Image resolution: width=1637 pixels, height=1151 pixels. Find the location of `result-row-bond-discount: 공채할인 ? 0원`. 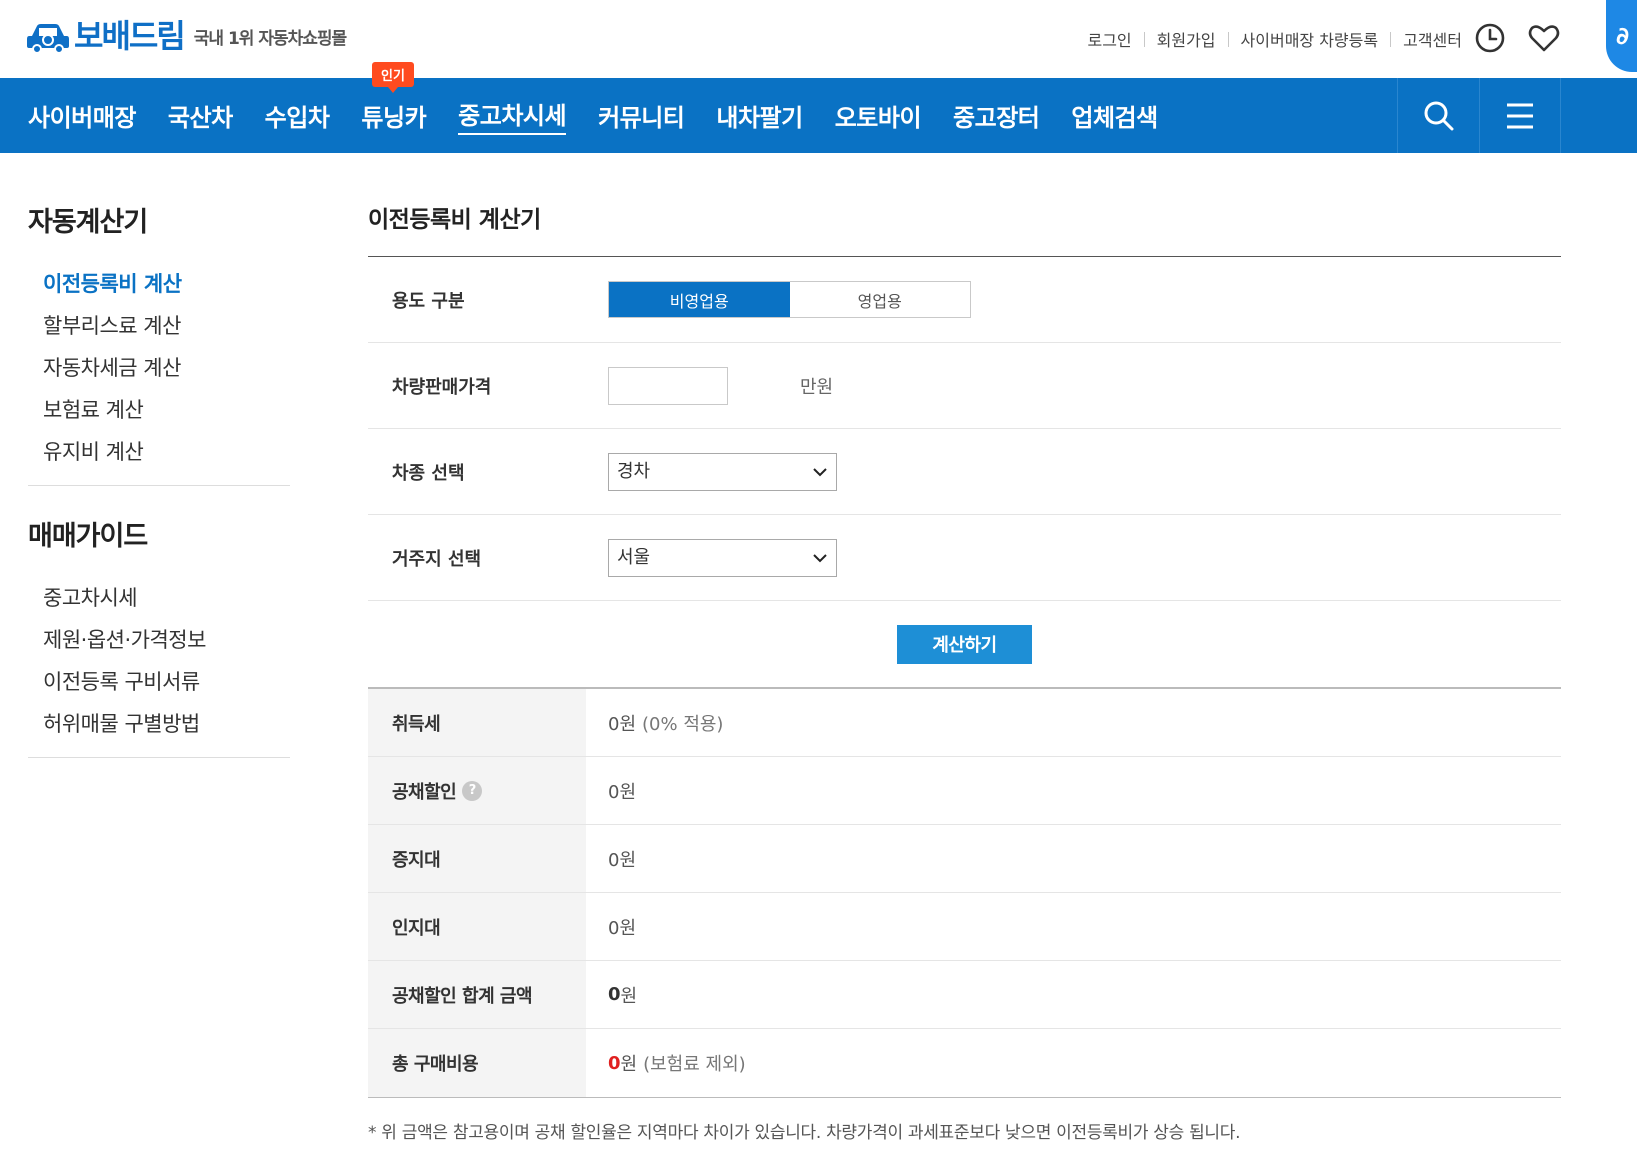

result-row-bond-discount: 공채할인 ? 0원 is located at coordinates (964, 791).